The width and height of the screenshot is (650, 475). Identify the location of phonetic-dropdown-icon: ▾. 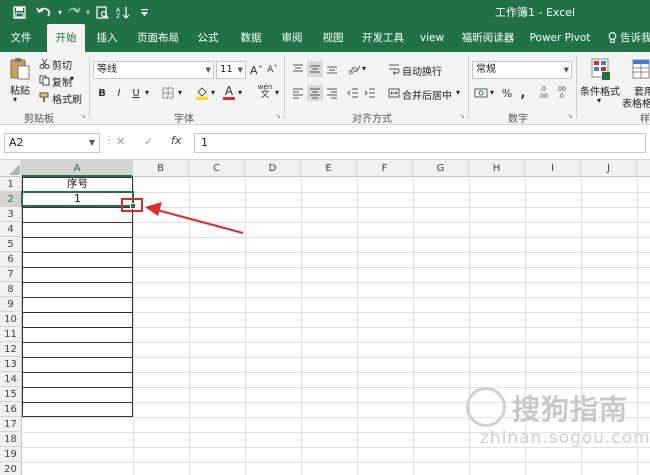
(277, 92).